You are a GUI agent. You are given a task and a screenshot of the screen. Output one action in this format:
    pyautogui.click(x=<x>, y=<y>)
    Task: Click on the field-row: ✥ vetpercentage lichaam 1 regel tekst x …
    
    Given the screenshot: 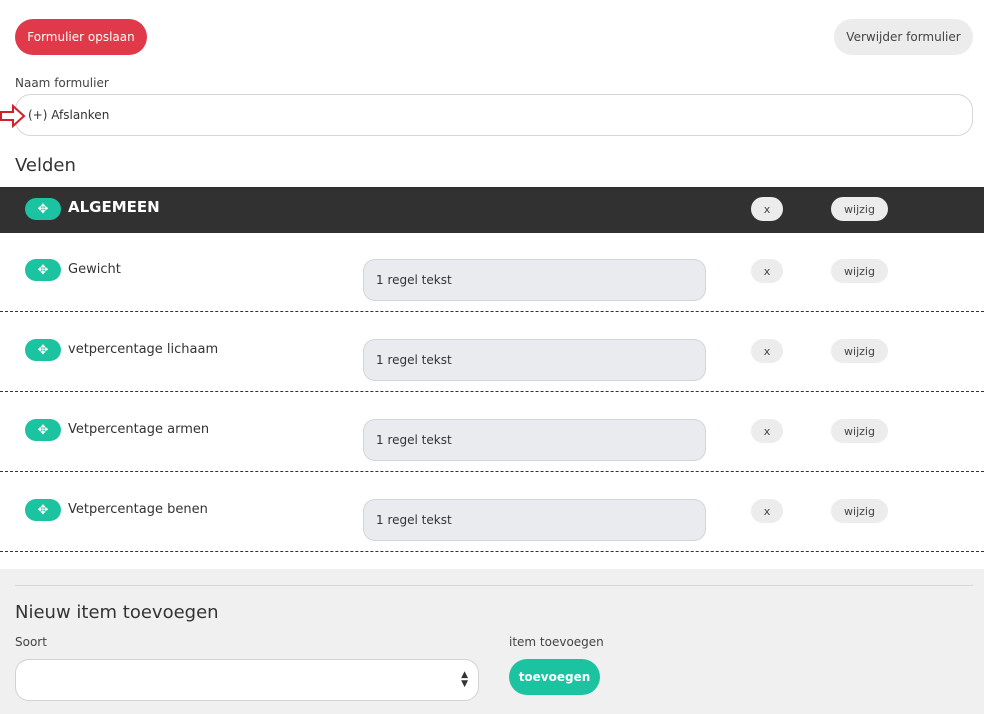 What is the action you would take?
    pyautogui.click(x=492, y=352)
    